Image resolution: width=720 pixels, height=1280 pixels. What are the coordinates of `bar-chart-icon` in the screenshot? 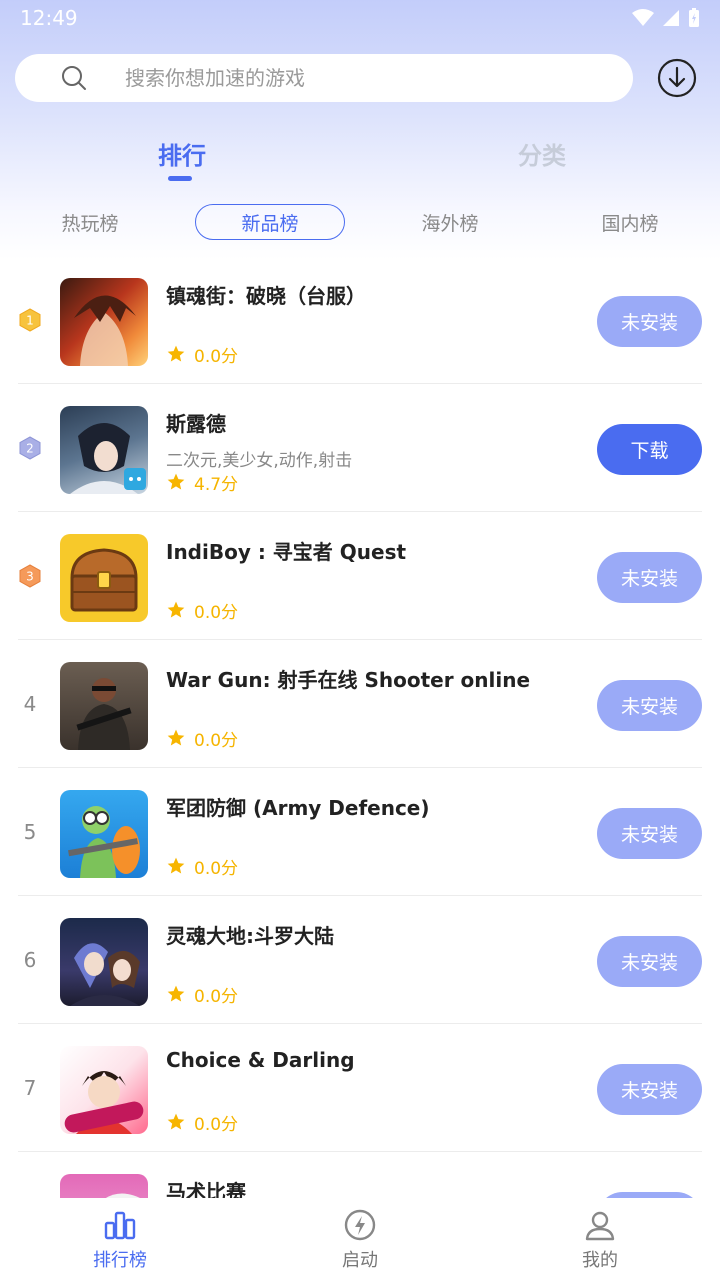 It's located at (120, 1225).